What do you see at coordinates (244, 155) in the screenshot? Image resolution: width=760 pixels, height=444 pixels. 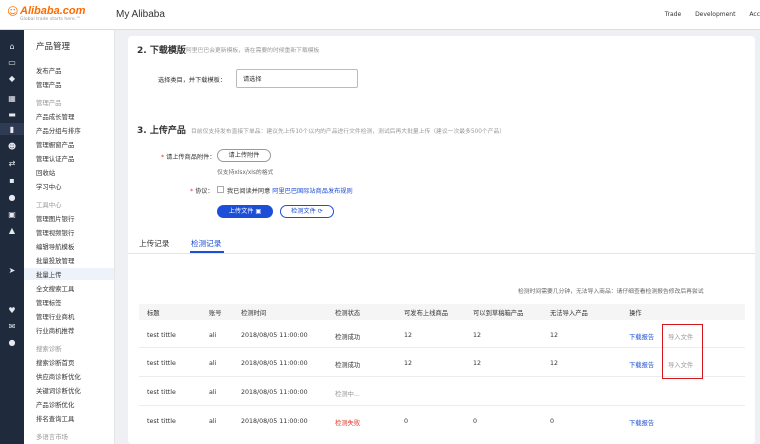 I see `upload-attachment-button: 请上传附件` at bounding box center [244, 155].